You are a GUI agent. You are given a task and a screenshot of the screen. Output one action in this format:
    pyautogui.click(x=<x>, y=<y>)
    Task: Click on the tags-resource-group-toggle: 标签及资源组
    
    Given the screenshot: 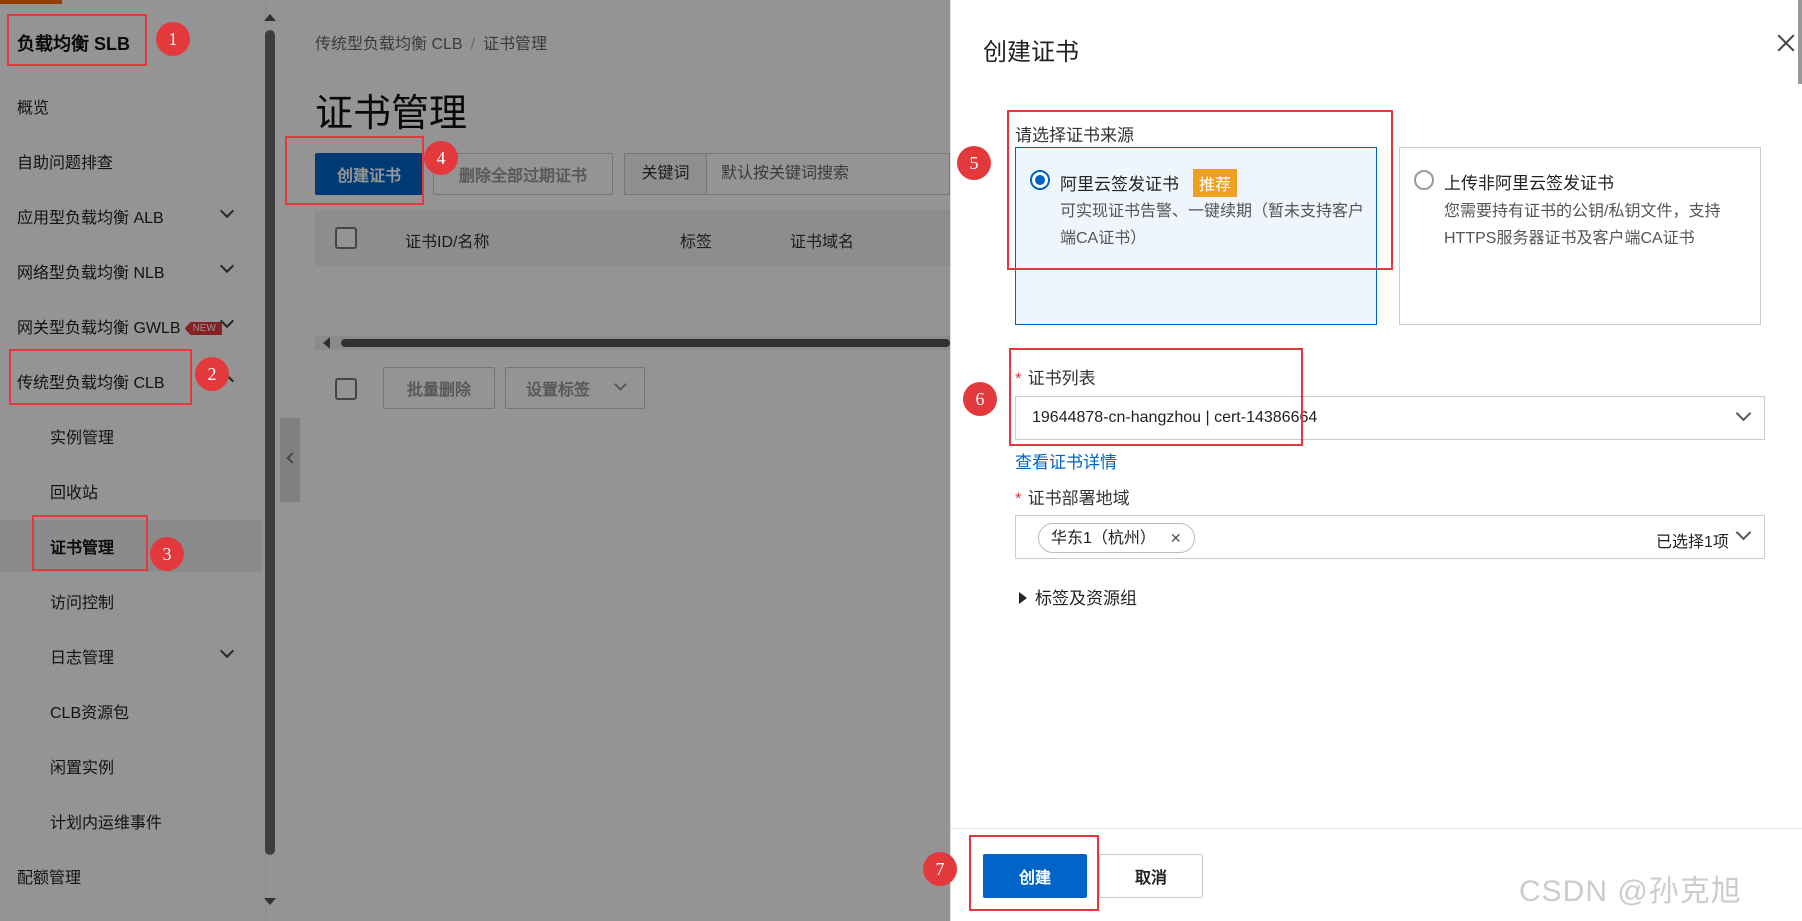 What is the action you would take?
    pyautogui.click(x=1078, y=596)
    